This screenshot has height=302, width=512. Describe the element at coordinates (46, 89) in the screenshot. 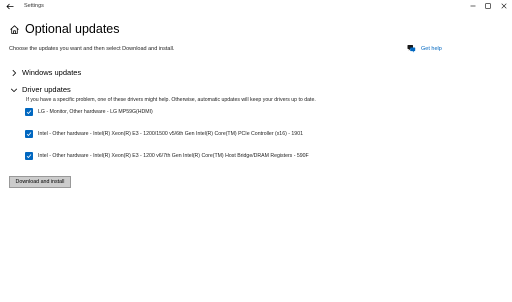

I see `driver-updates-label: Driver updates` at that location.